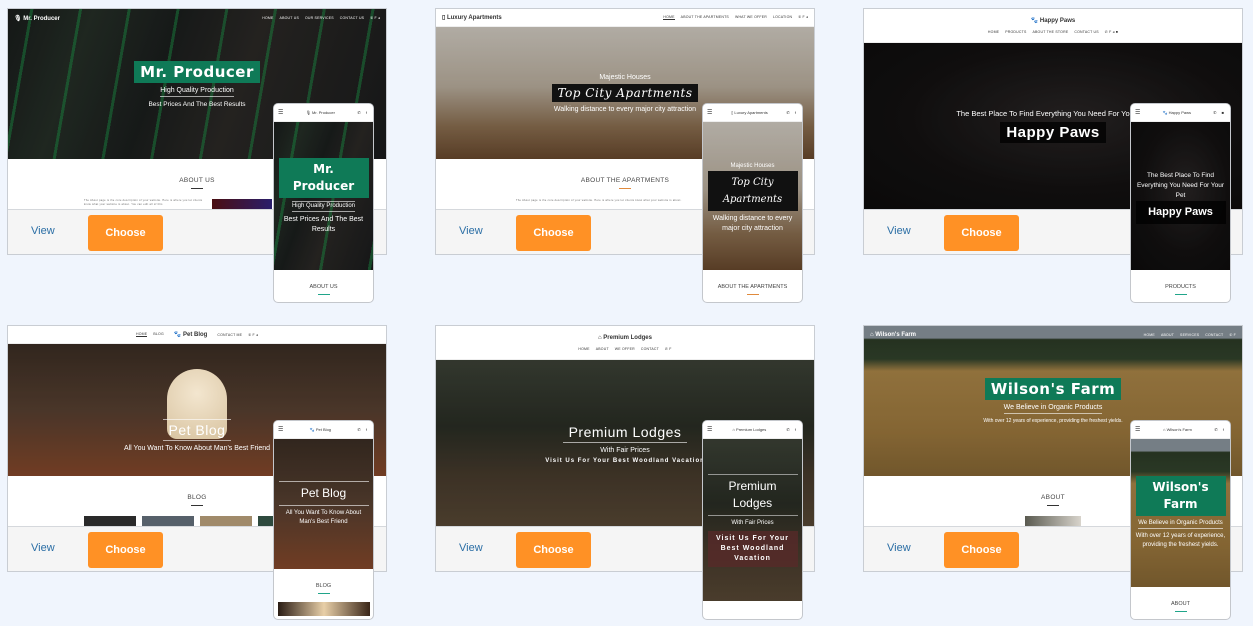  I want to click on mobile-brand: ▯ Luxury Apartments, so click(749, 112).